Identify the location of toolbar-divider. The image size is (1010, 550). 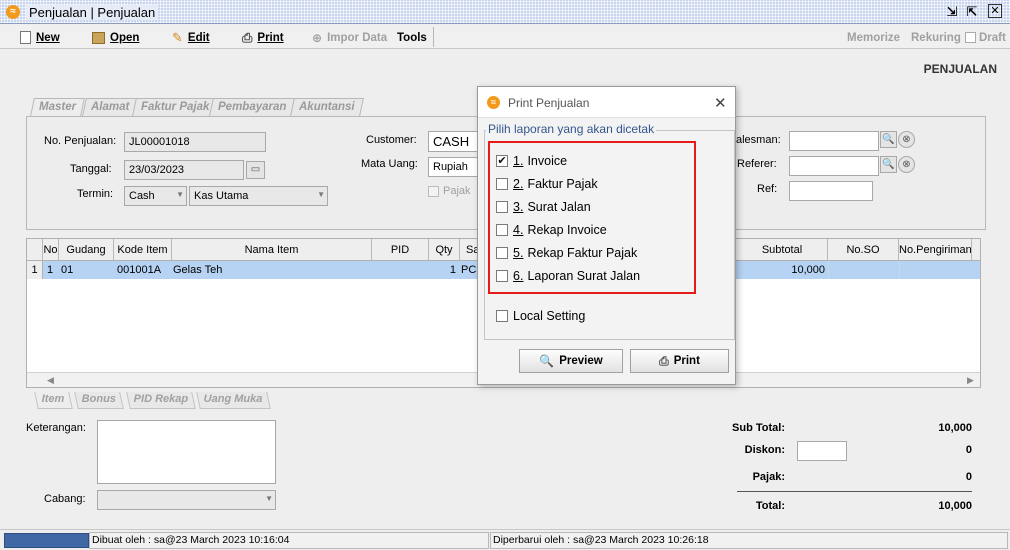
(433, 37).